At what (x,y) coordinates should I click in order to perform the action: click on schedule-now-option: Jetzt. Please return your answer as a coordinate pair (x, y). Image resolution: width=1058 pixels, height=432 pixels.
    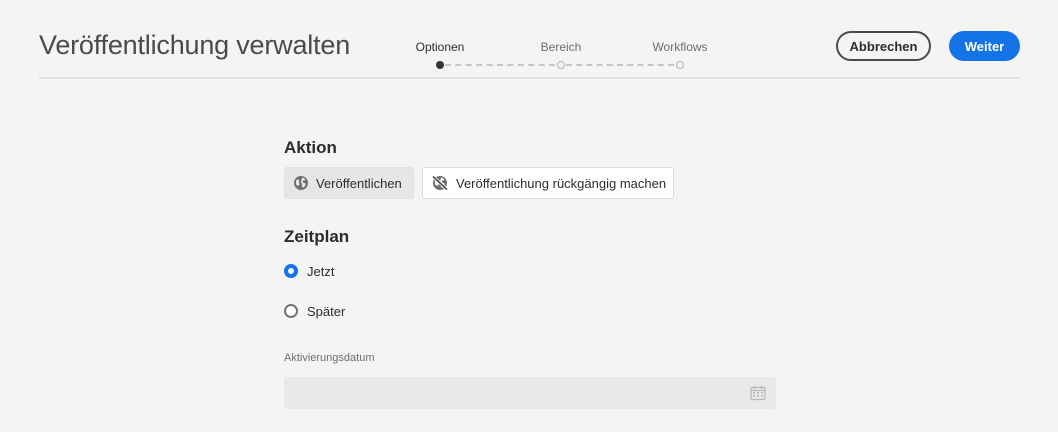
    Looking at the image, I should click on (309, 271).